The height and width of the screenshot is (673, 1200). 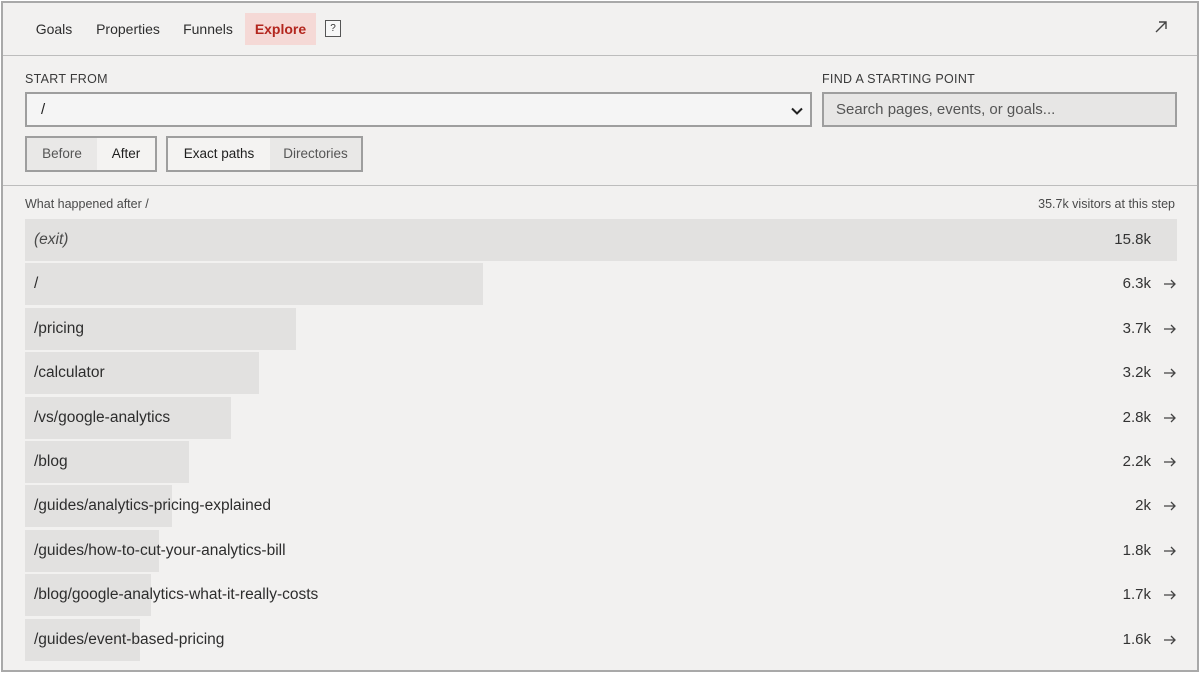 What do you see at coordinates (600, 185) in the screenshot?
I see `section-divider` at bounding box center [600, 185].